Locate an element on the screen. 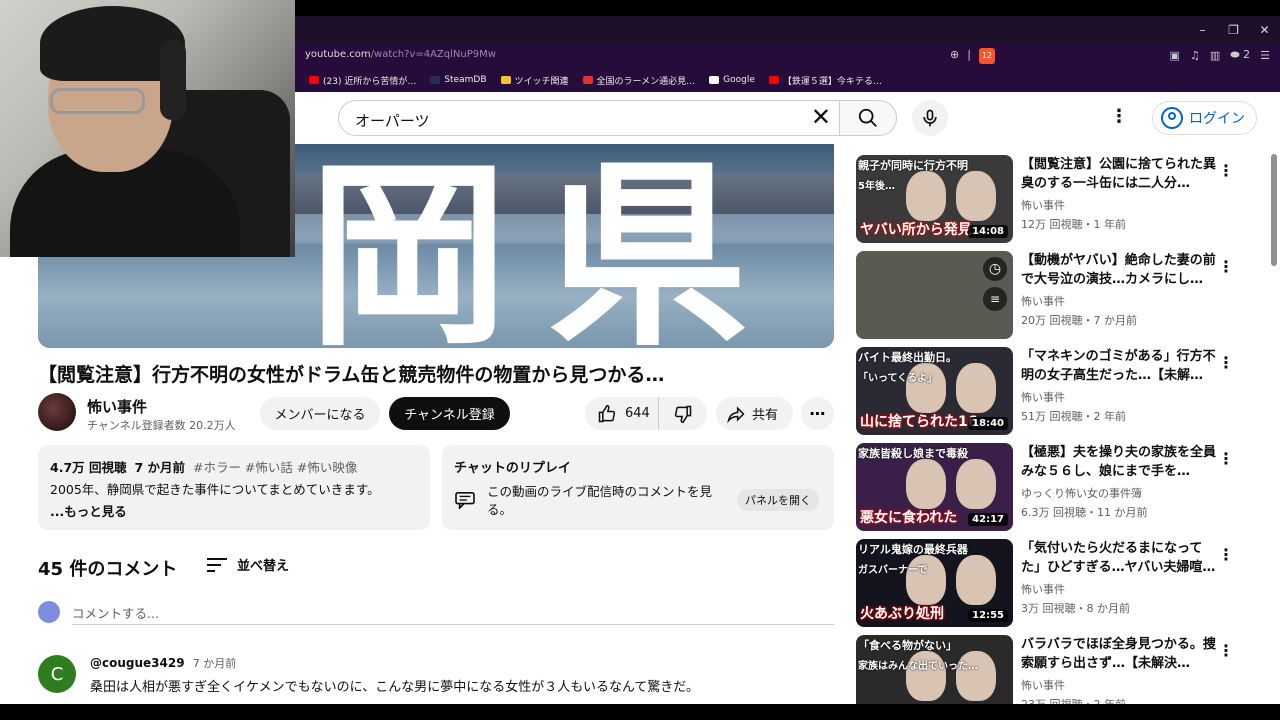 The image size is (1280, 720). brave-shield-icon: 12 is located at coordinates (986, 56).